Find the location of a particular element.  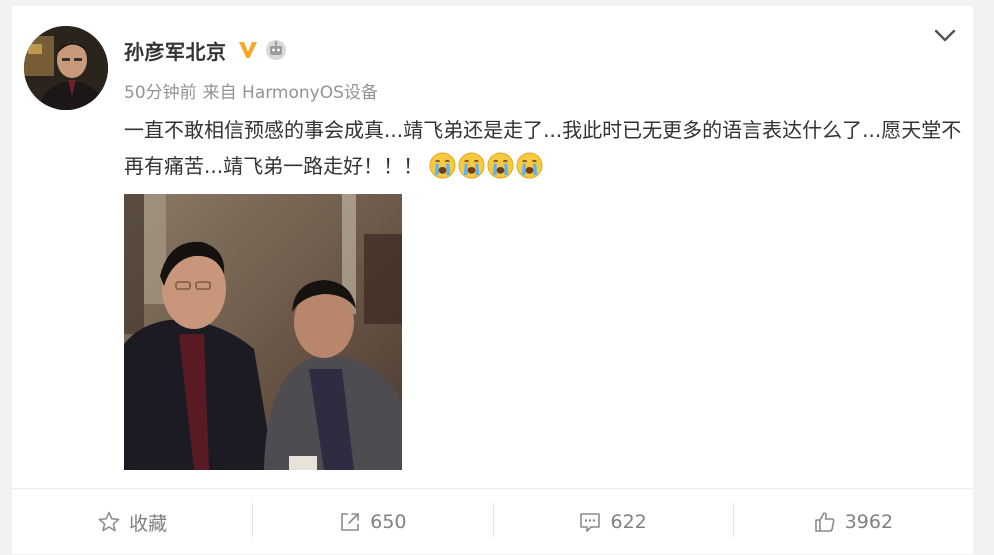

like-button: 3962 is located at coordinates (852, 522).